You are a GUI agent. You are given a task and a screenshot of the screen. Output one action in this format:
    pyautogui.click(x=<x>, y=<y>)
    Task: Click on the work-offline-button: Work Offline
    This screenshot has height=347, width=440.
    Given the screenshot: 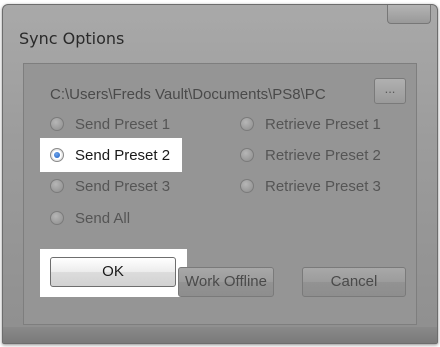 What is the action you would take?
    pyautogui.click(x=226, y=282)
    